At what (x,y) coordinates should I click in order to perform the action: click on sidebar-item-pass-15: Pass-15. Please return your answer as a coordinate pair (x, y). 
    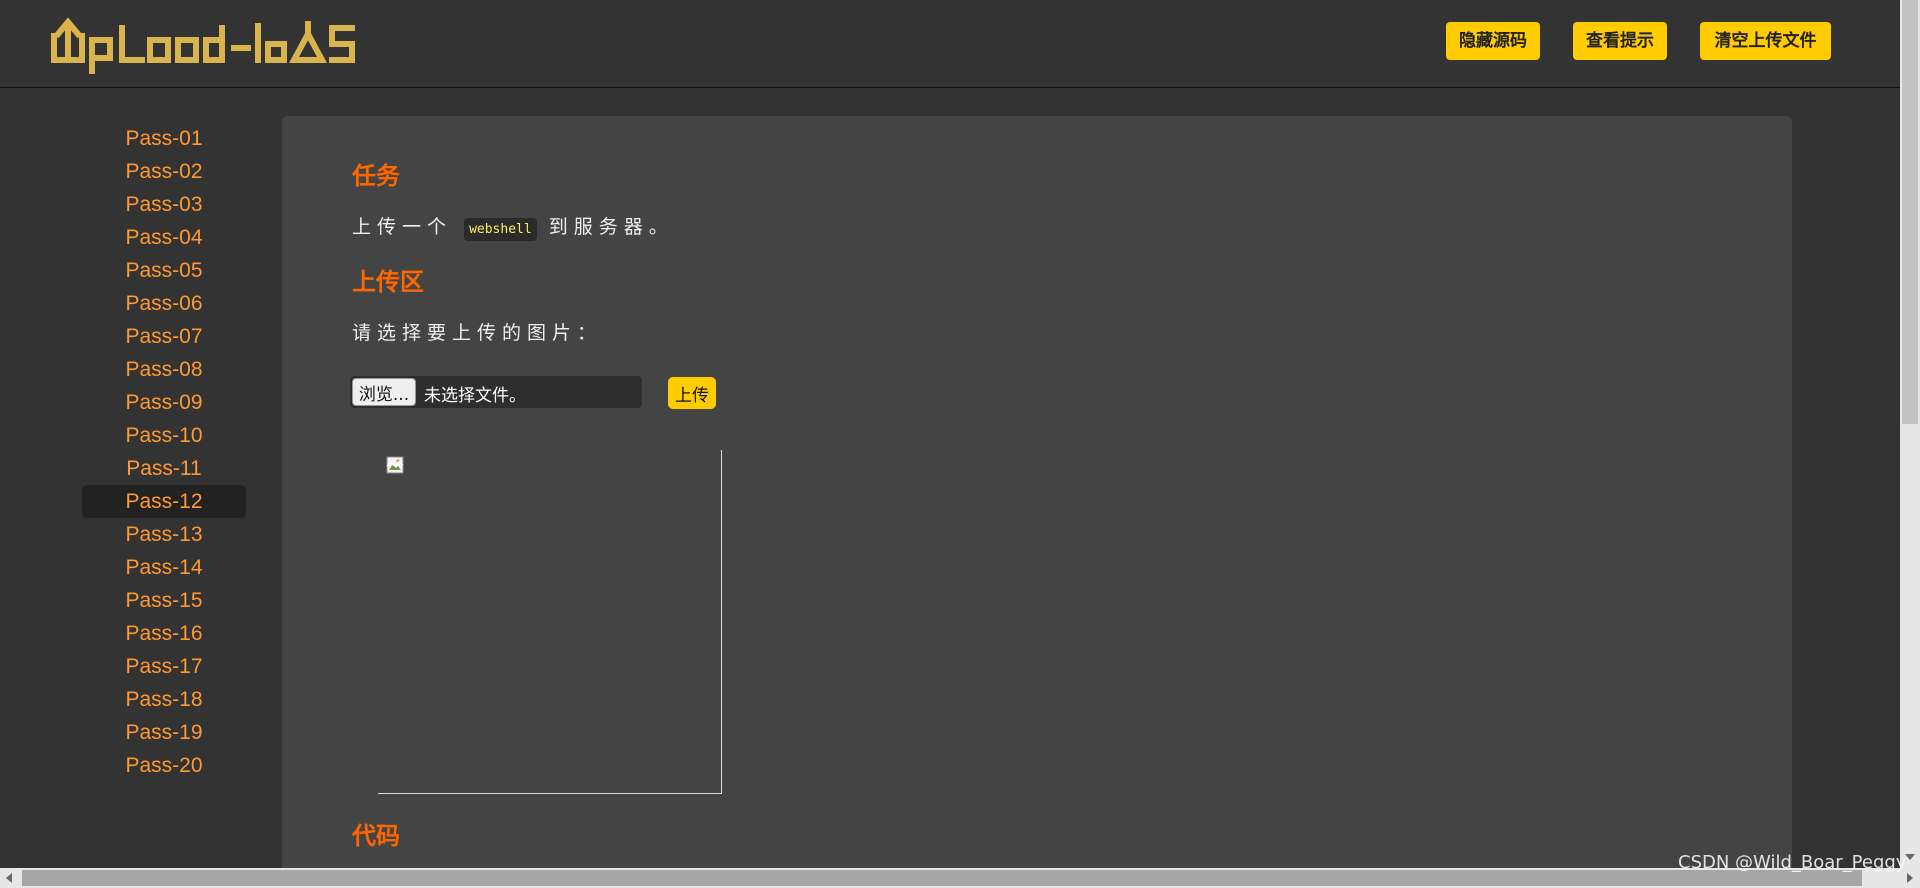
    Looking at the image, I should click on (164, 600).